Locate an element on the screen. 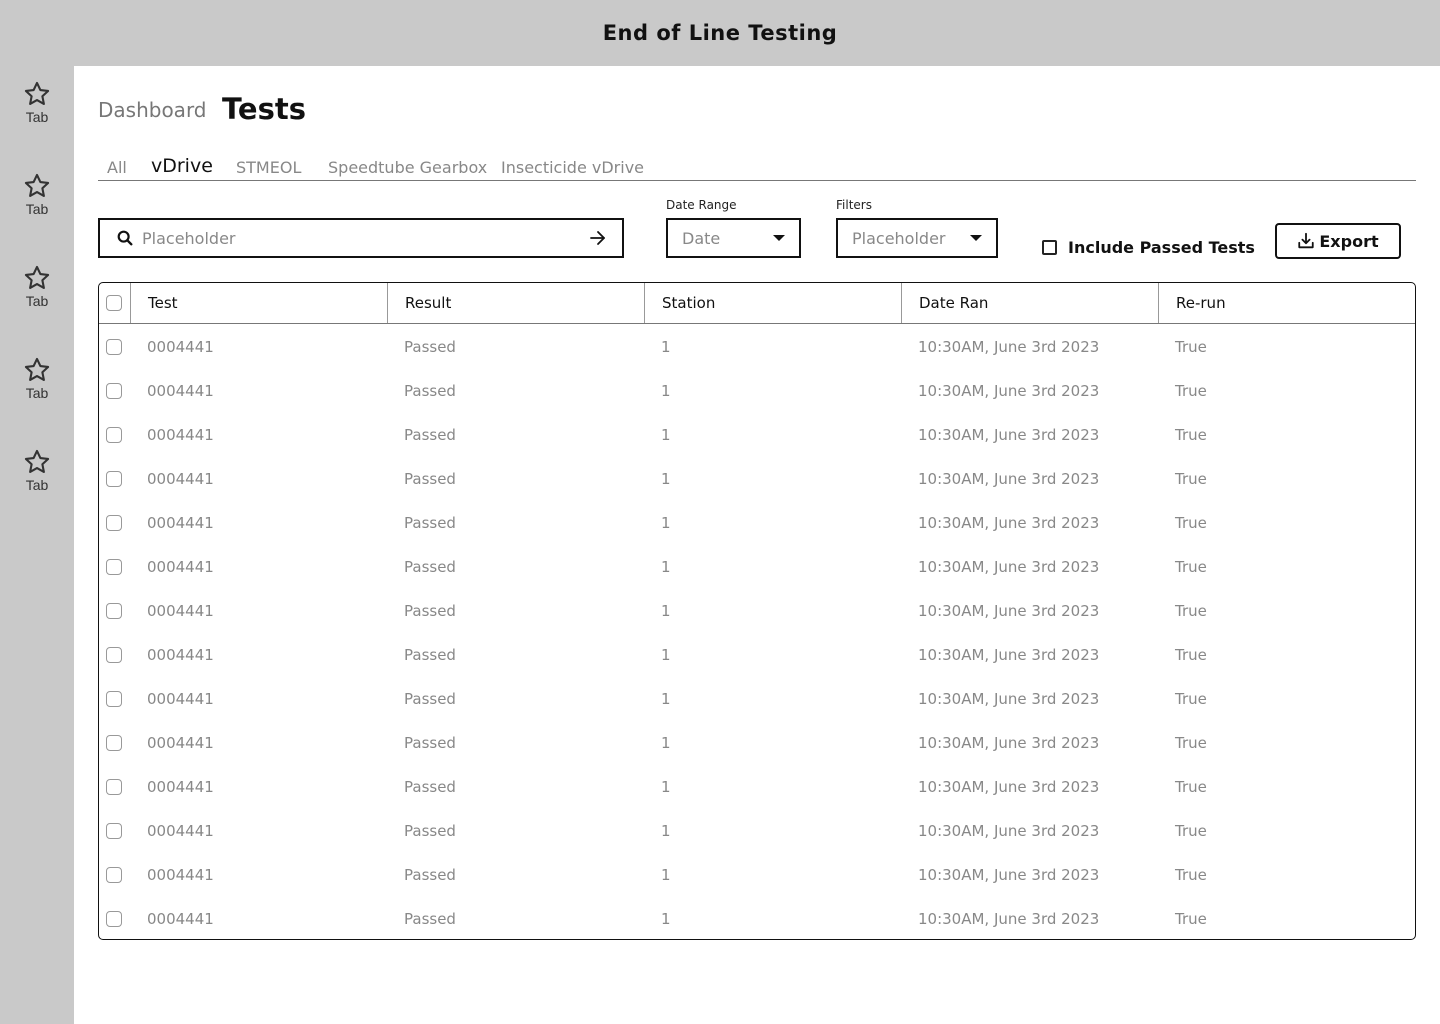 This screenshot has width=1440, height=1024. export-button: Export is located at coordinates (1338, 241).